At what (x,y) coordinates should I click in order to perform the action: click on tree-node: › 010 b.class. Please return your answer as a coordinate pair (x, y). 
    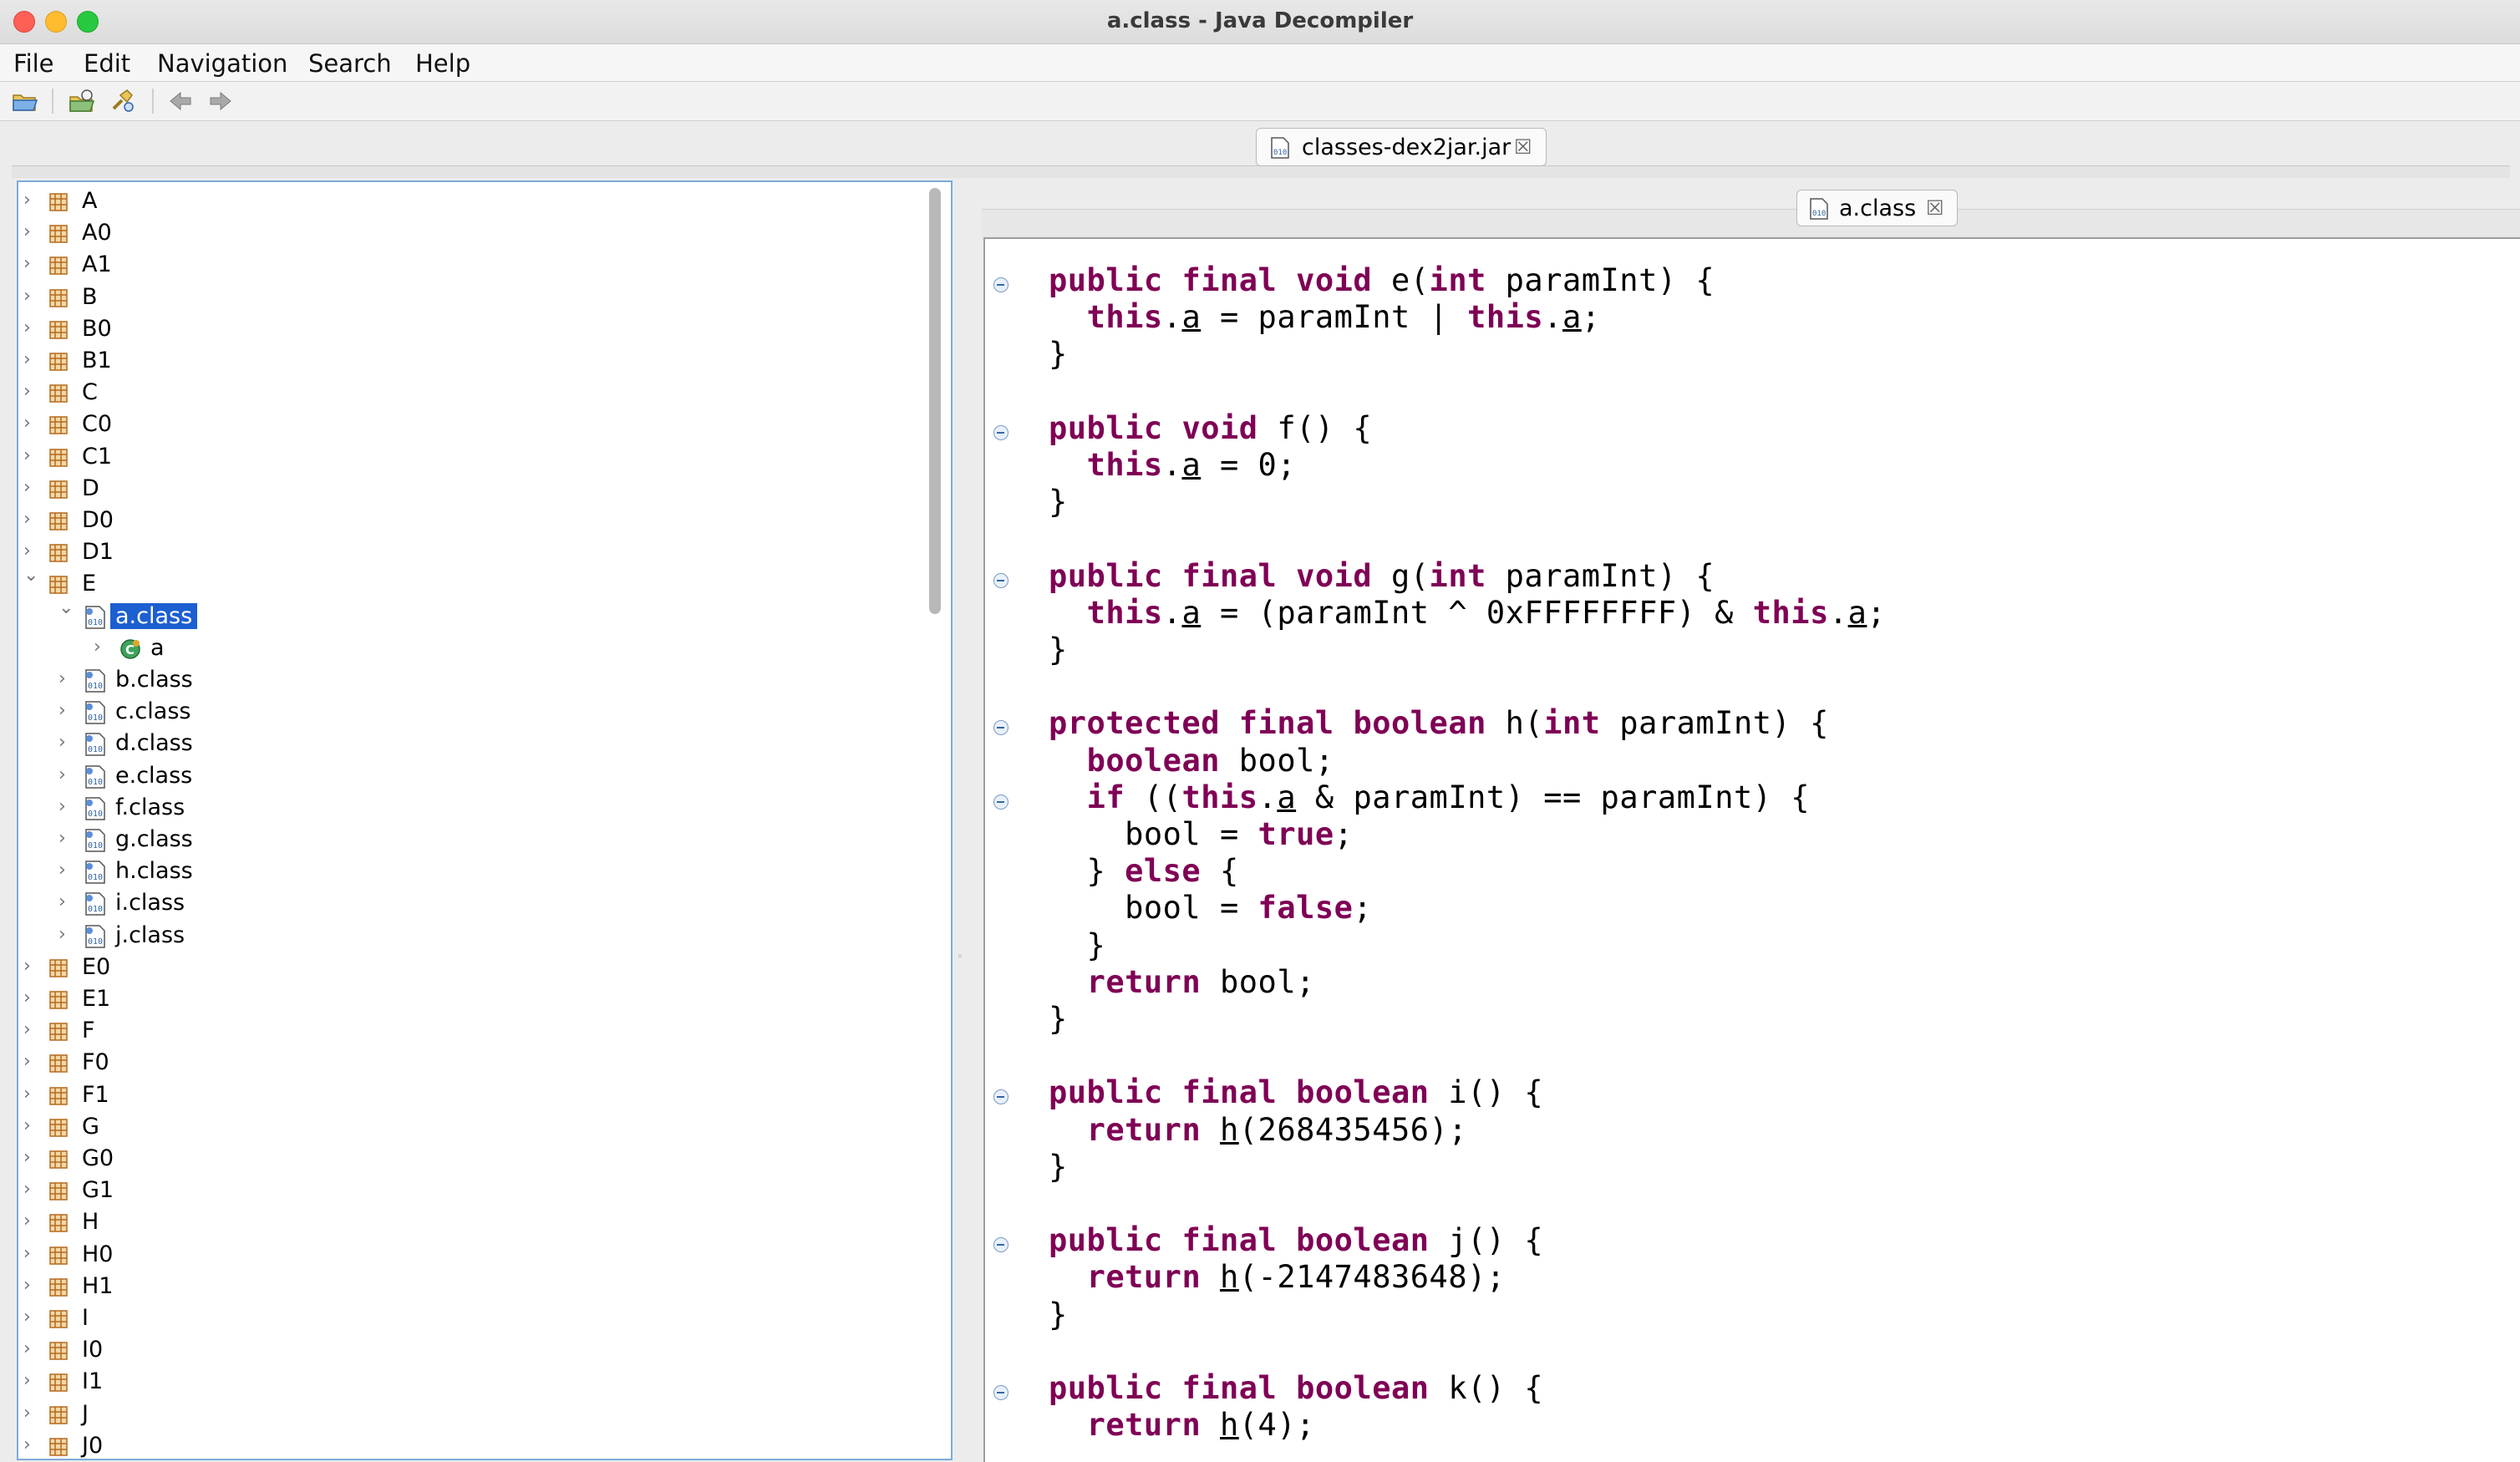
    Looking at the image, I should click on (473, 680).